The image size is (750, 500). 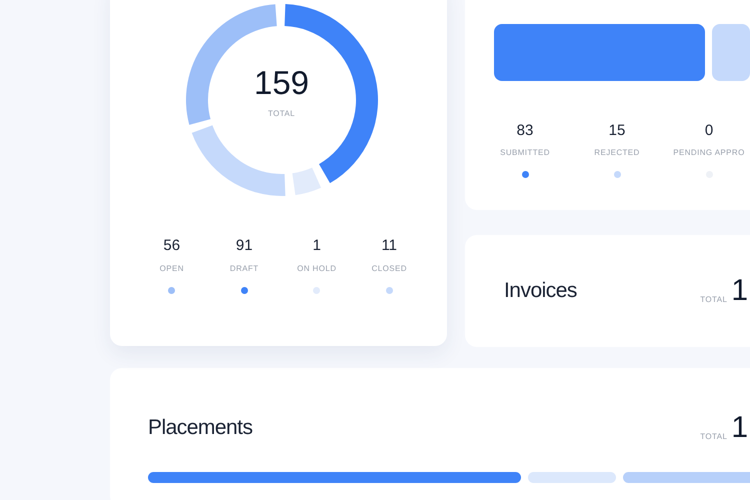 What do you see at coordinates (244, 245) in the screenshot?
I see `legend-value: 91` at bounding box center [244, 245].